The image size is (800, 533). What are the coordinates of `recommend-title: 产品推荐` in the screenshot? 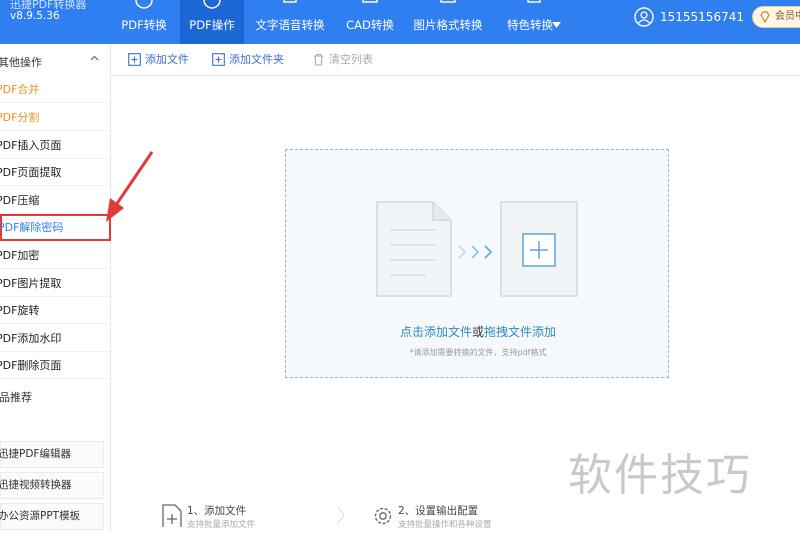 It's located at (16, 397).